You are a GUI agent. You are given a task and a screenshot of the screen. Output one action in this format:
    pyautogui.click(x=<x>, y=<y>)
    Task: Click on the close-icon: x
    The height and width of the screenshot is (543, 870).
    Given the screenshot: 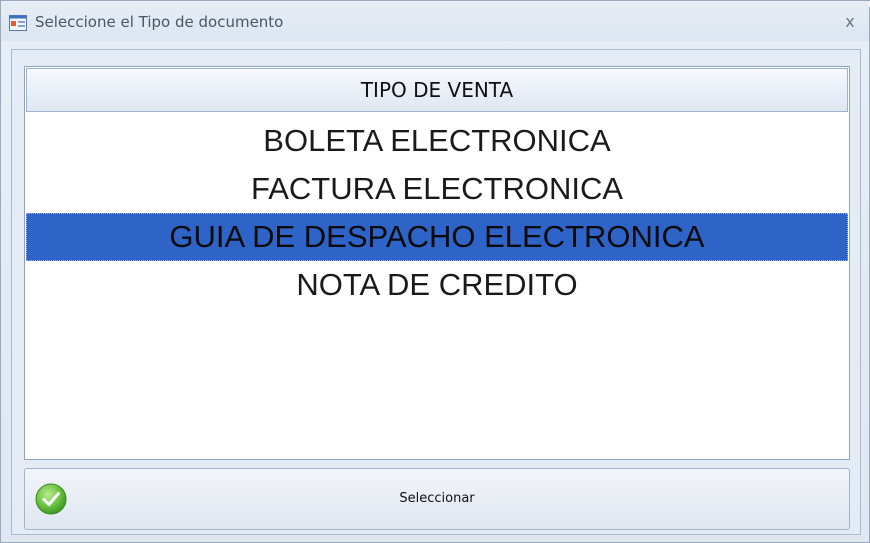 What is the action you would take?
    pyautogui.click(x=850, y=21)
    